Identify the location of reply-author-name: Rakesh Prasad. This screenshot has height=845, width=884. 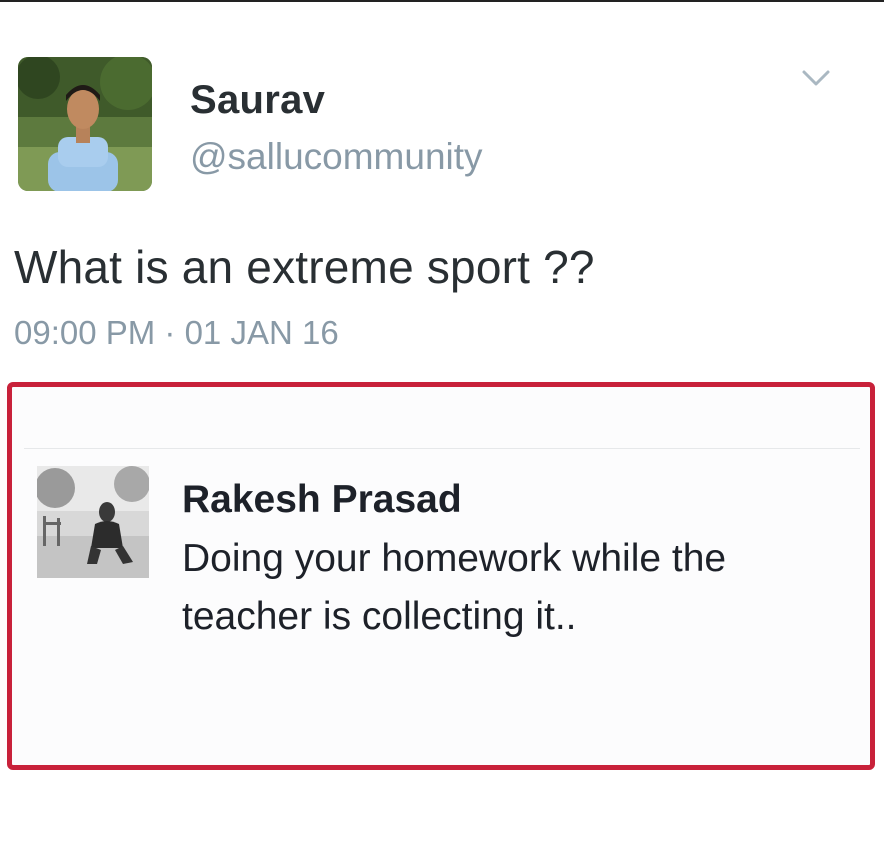
(322, 500).